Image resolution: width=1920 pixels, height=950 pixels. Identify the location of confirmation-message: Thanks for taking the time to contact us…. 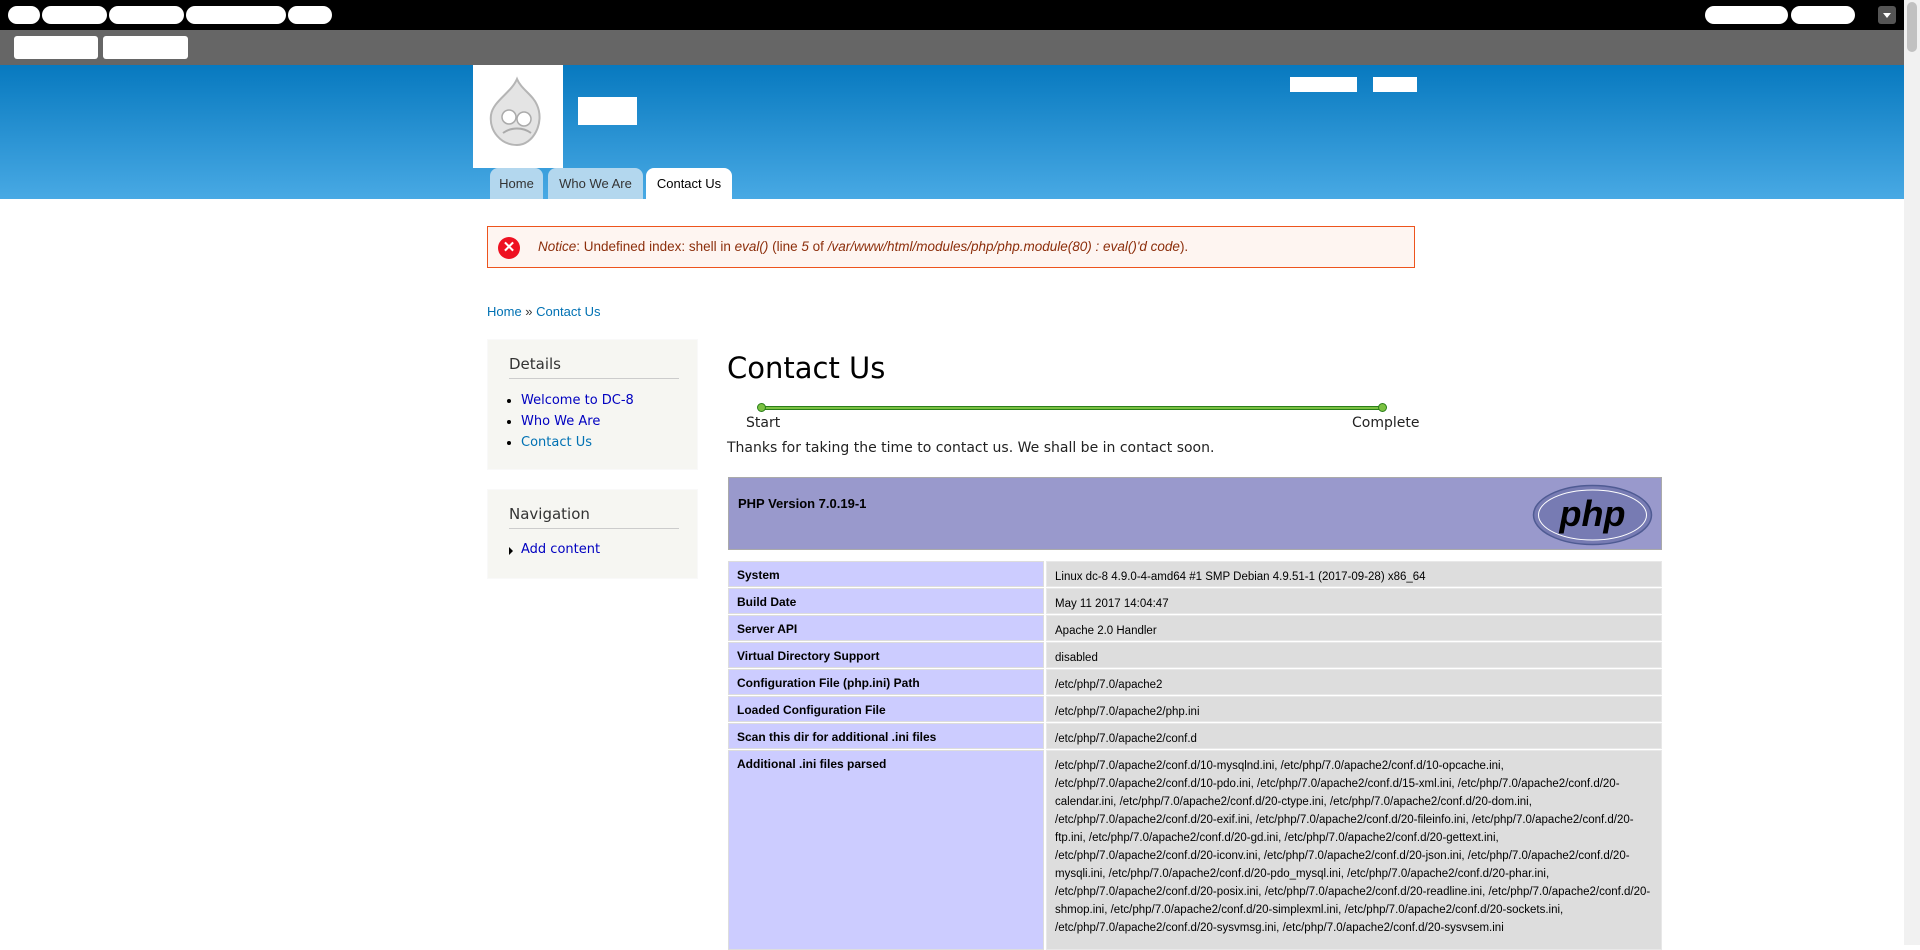
(971, 448).